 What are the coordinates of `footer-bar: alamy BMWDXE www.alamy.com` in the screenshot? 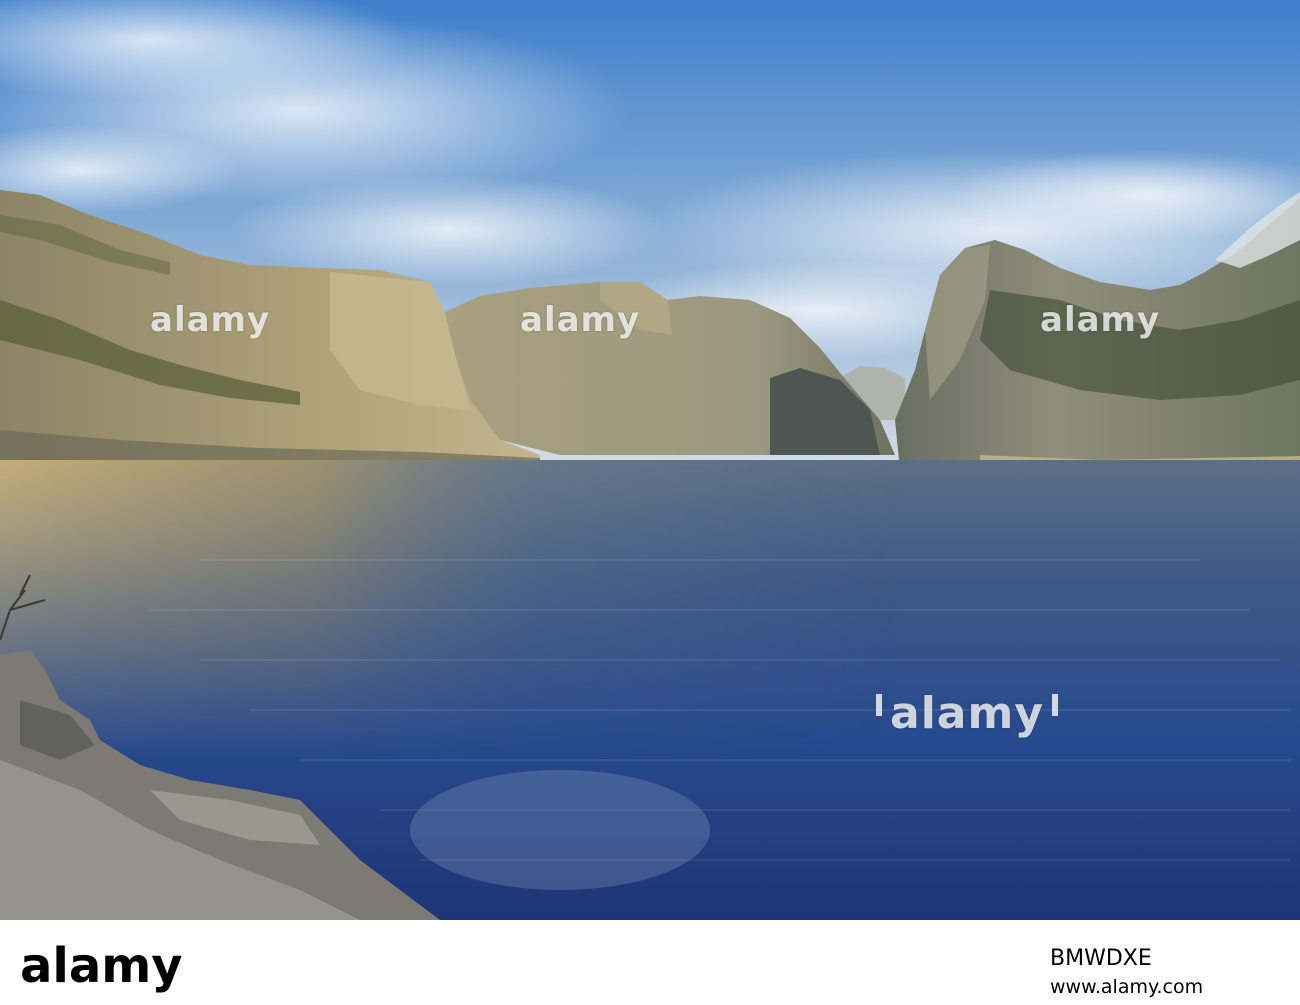 It's located at (650, 962).